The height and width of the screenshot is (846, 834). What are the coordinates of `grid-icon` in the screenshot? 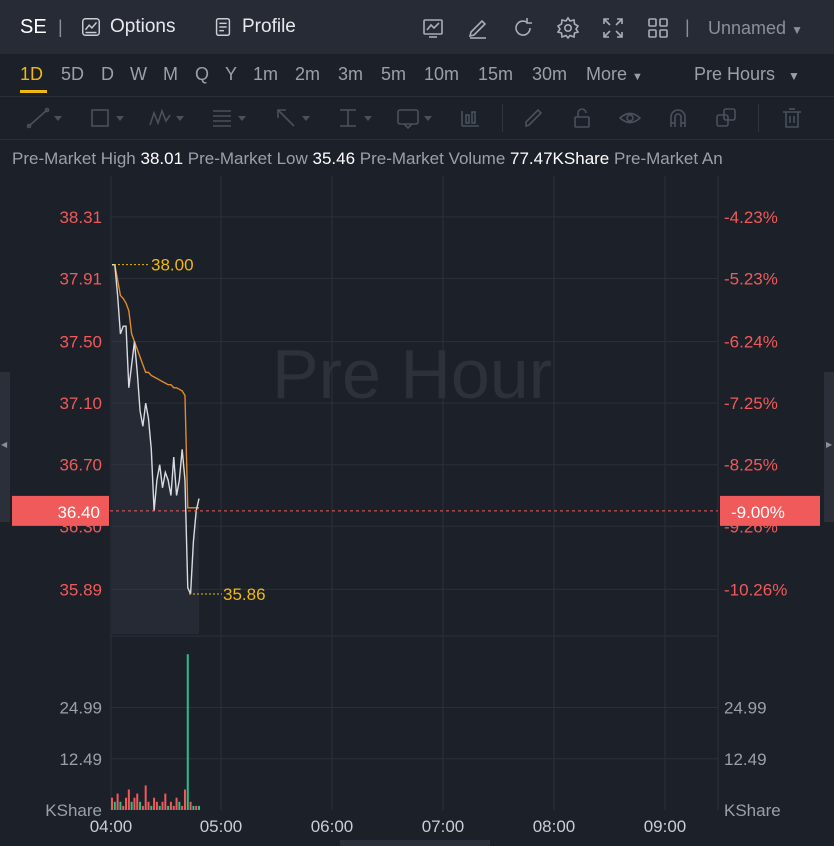 It's located at (658, 28).